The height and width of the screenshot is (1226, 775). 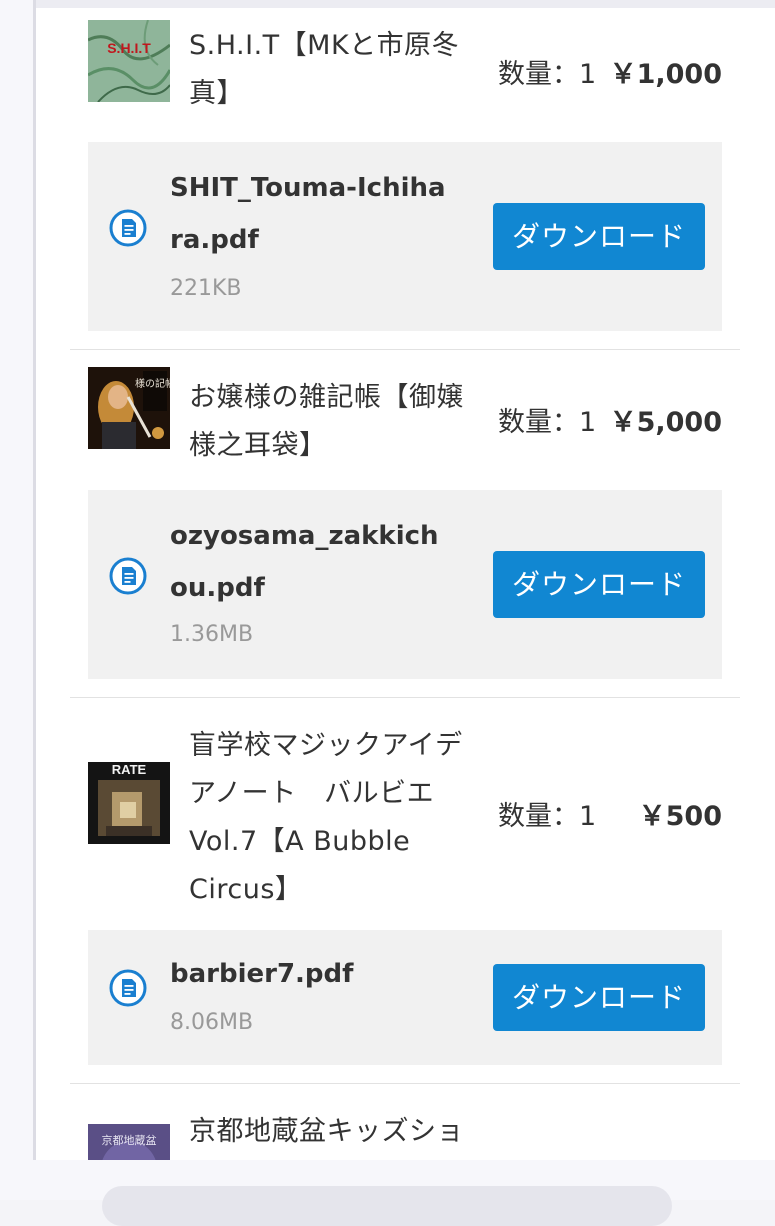 What do you see at coordinates (680, 816) in the screenshot?
I see `price-label: ￥500` at bounding box center [680, 816].